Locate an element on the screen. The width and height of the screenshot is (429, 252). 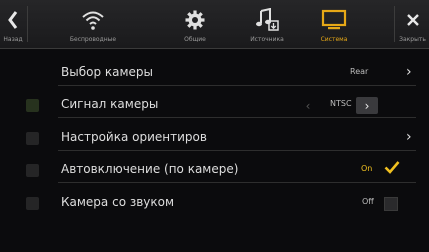
auto-switch-row: Автовключение (по камере) On is located at coordinates (222, 171).